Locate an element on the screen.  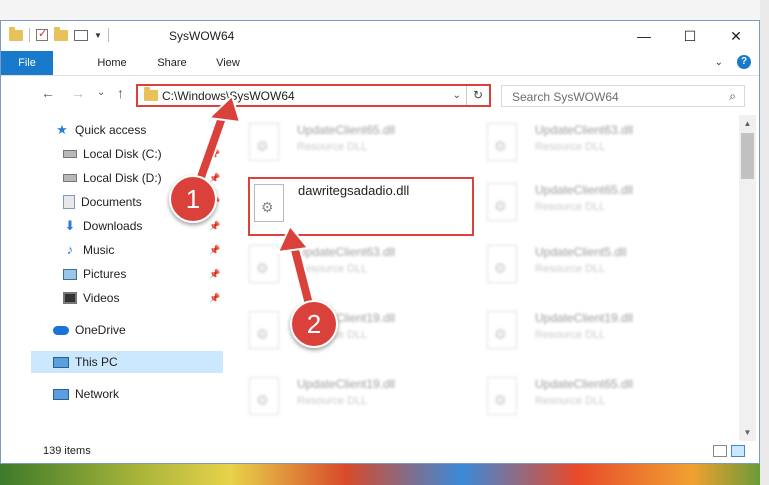
annotation-arrows is located at coordinates (255, 204).